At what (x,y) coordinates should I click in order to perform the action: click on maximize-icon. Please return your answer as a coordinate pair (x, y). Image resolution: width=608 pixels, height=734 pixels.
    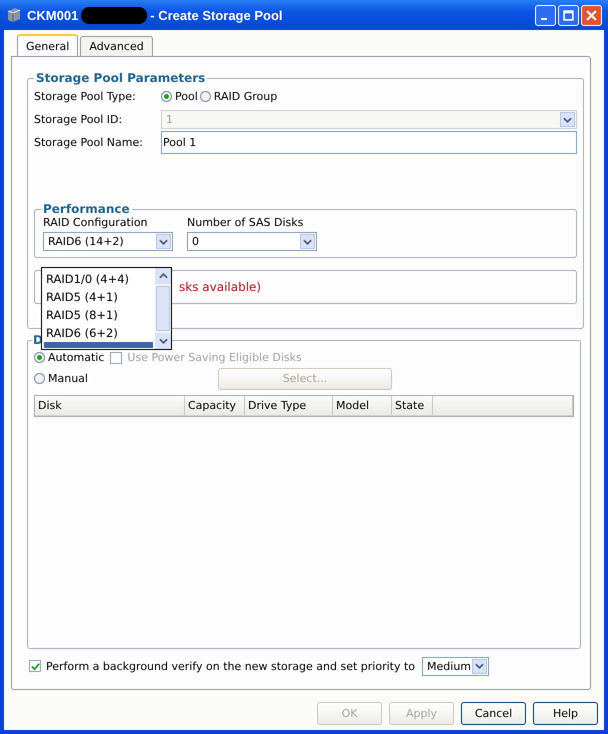
    Looking at the image, I should click on (568, 15).